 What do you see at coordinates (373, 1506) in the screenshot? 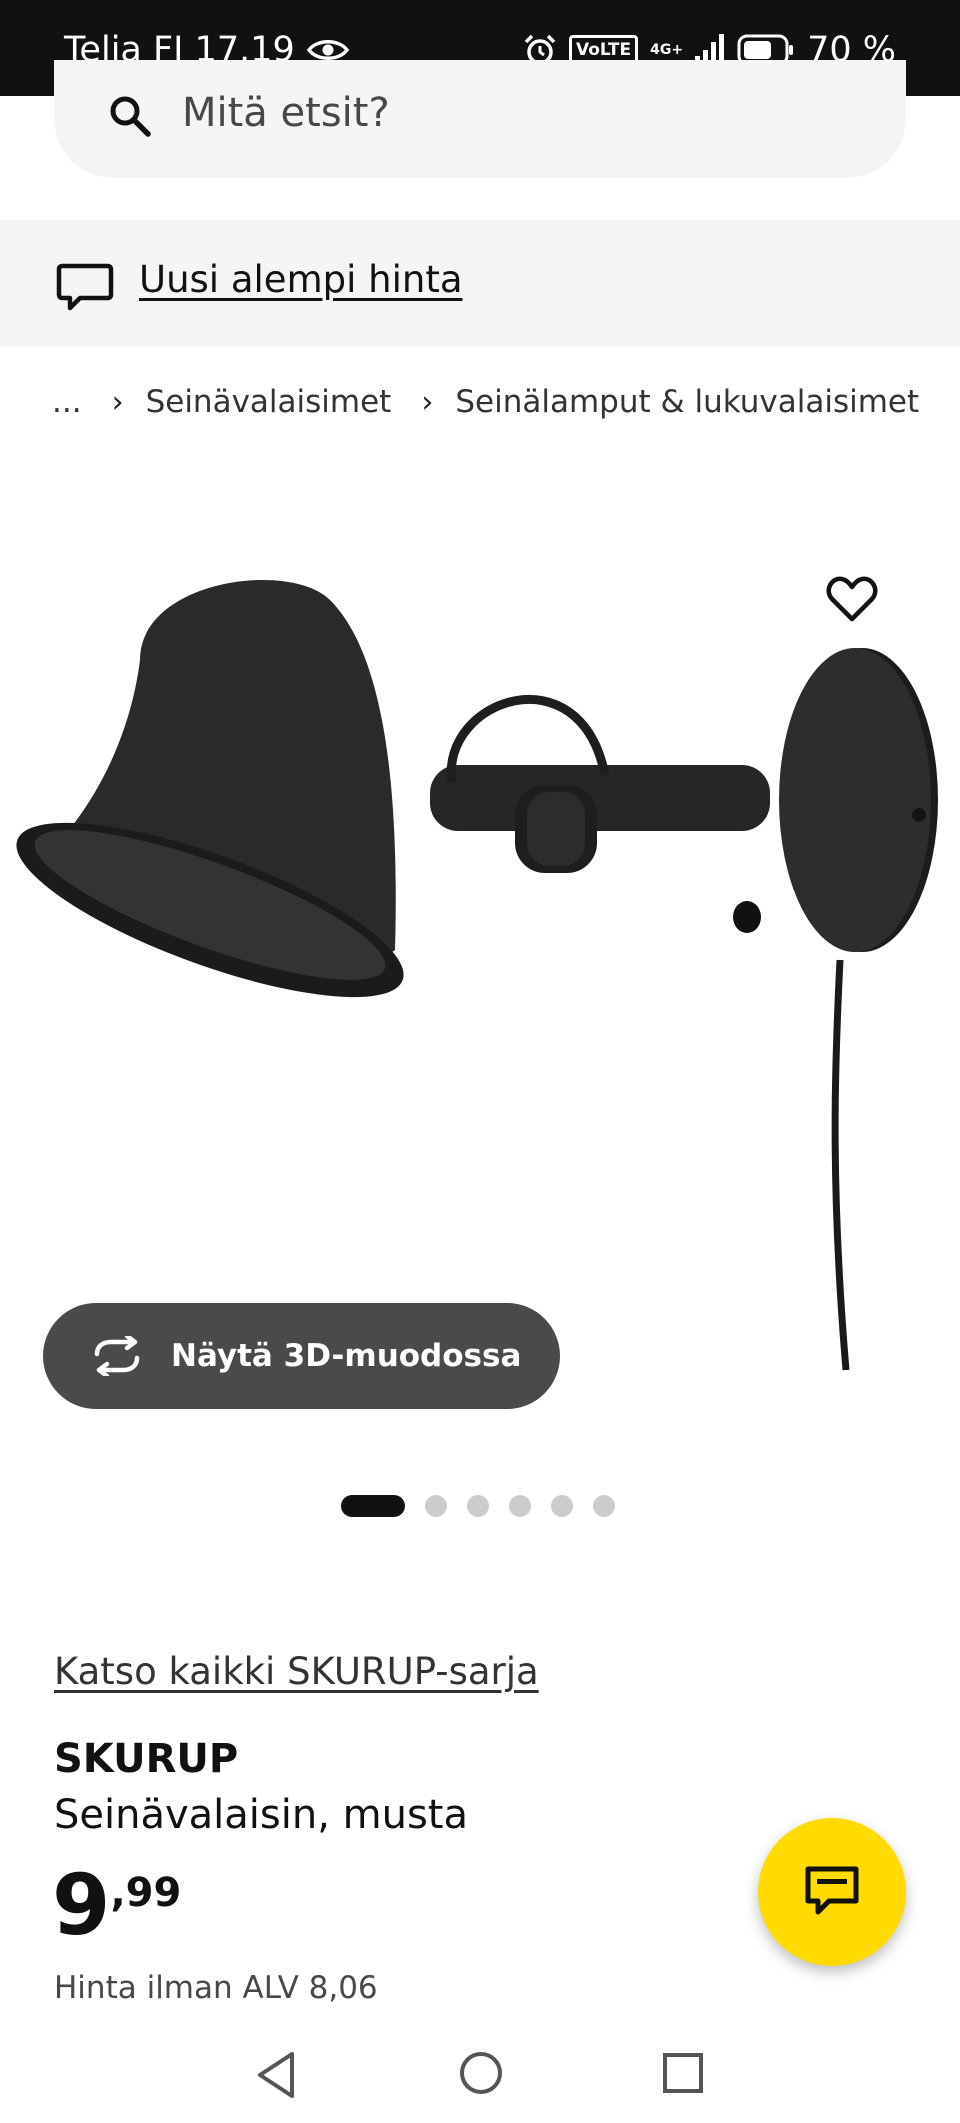
I see `carousel-dot-active` at bounding box center [373, 1506].